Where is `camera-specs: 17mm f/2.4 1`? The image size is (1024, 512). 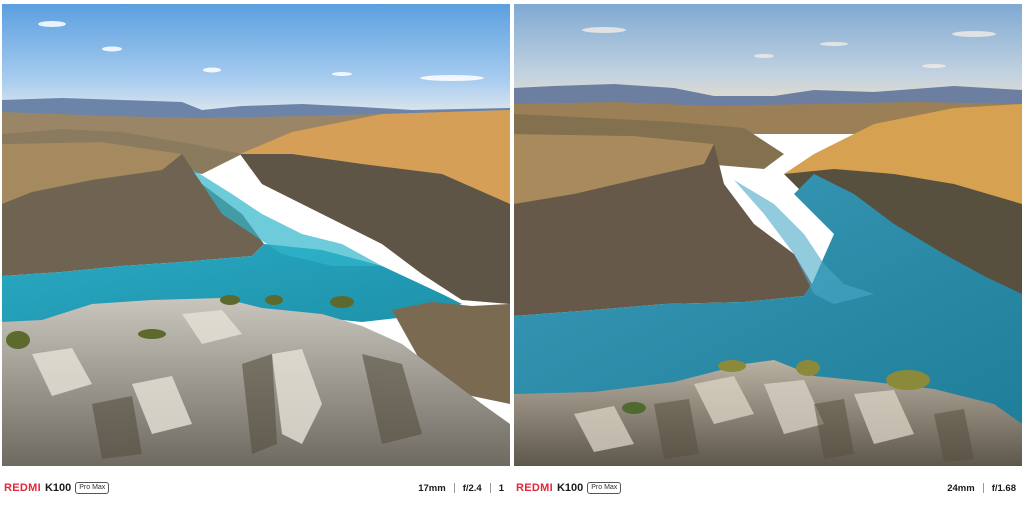
camera-specs: 17mm f/2.4 1 is located at coordinates (464, 488).